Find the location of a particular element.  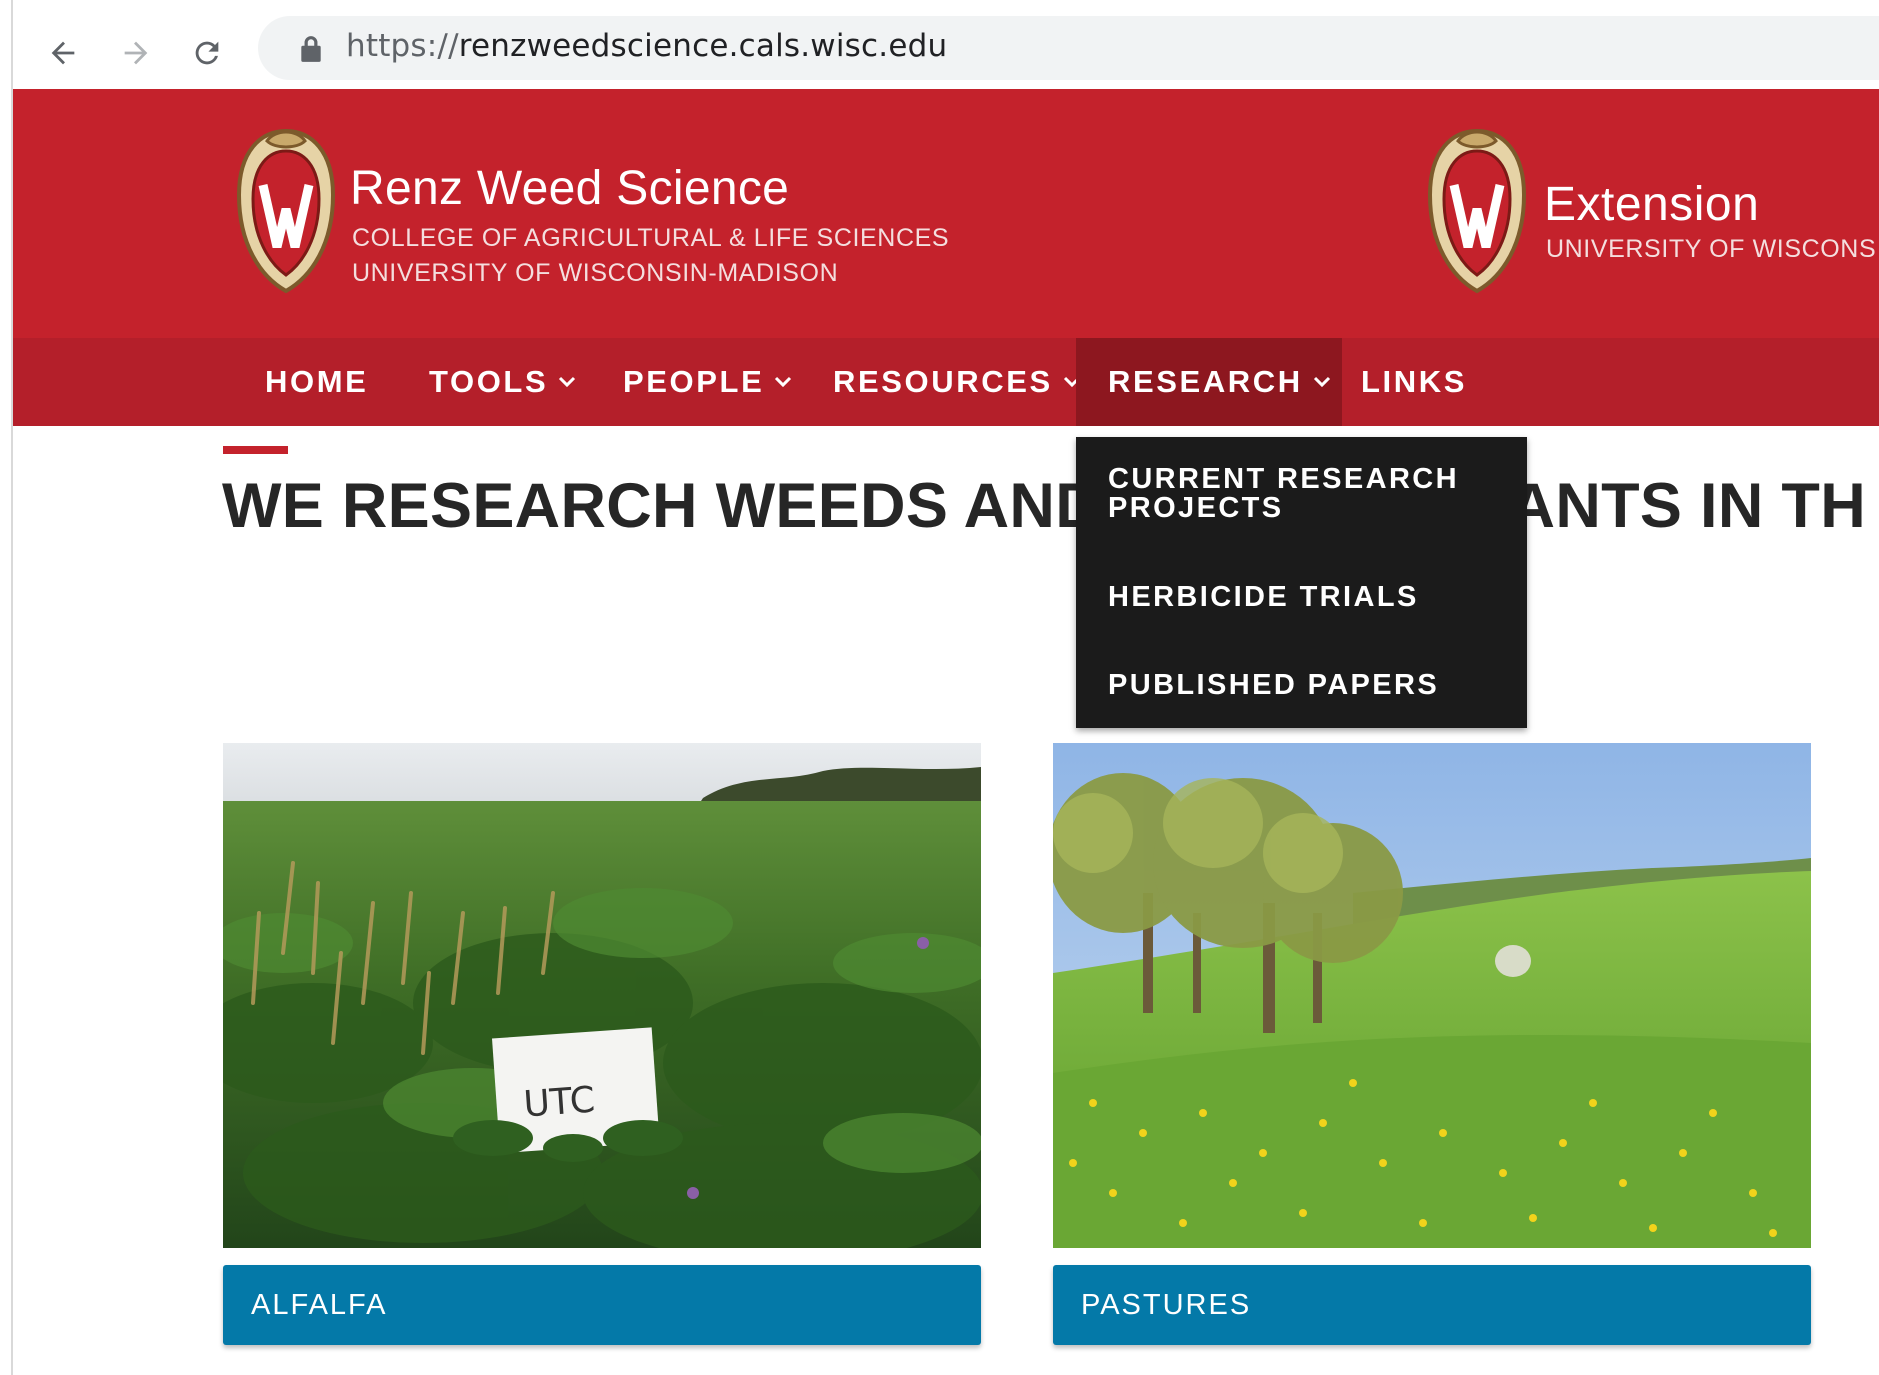

address-bar: https://renzweedscience.cals.wisc.edu is located at coordinates (1068, 48).